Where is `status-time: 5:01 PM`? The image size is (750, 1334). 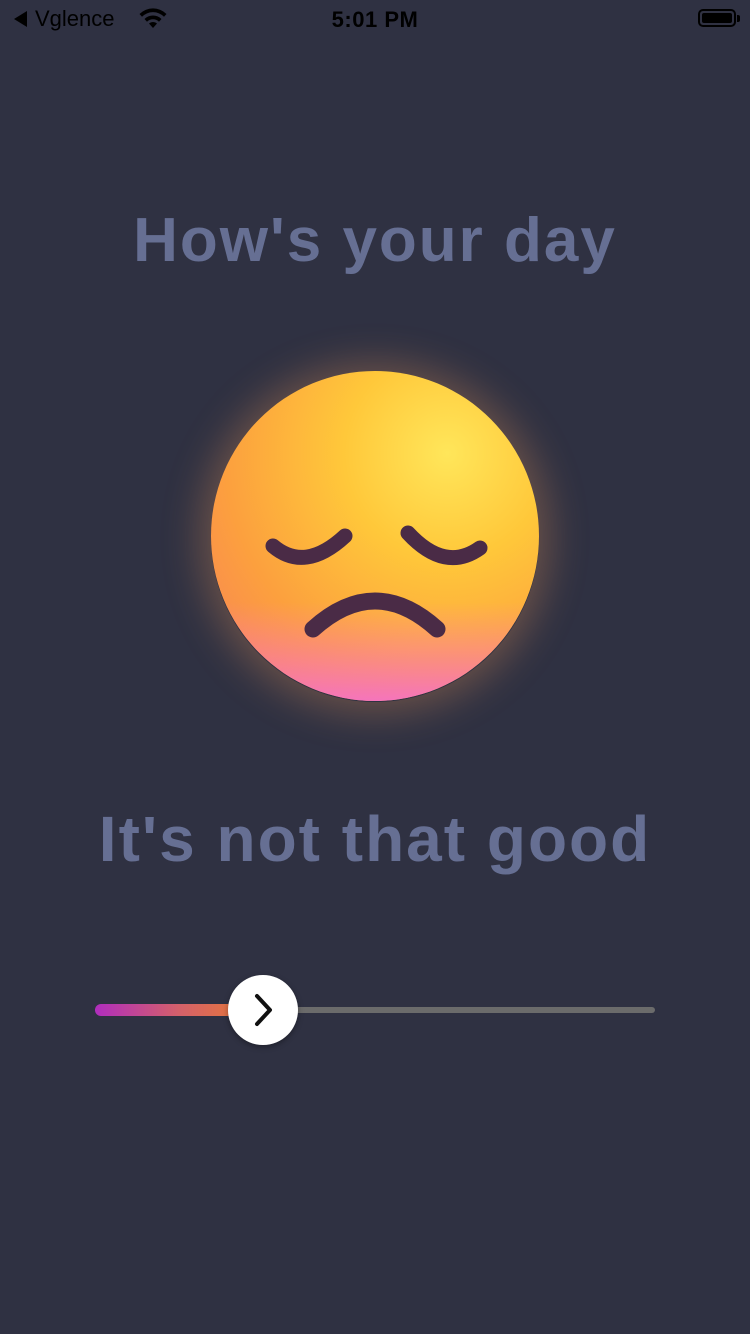 status-time: 5:01 PM is located at coordinates (375, 19).